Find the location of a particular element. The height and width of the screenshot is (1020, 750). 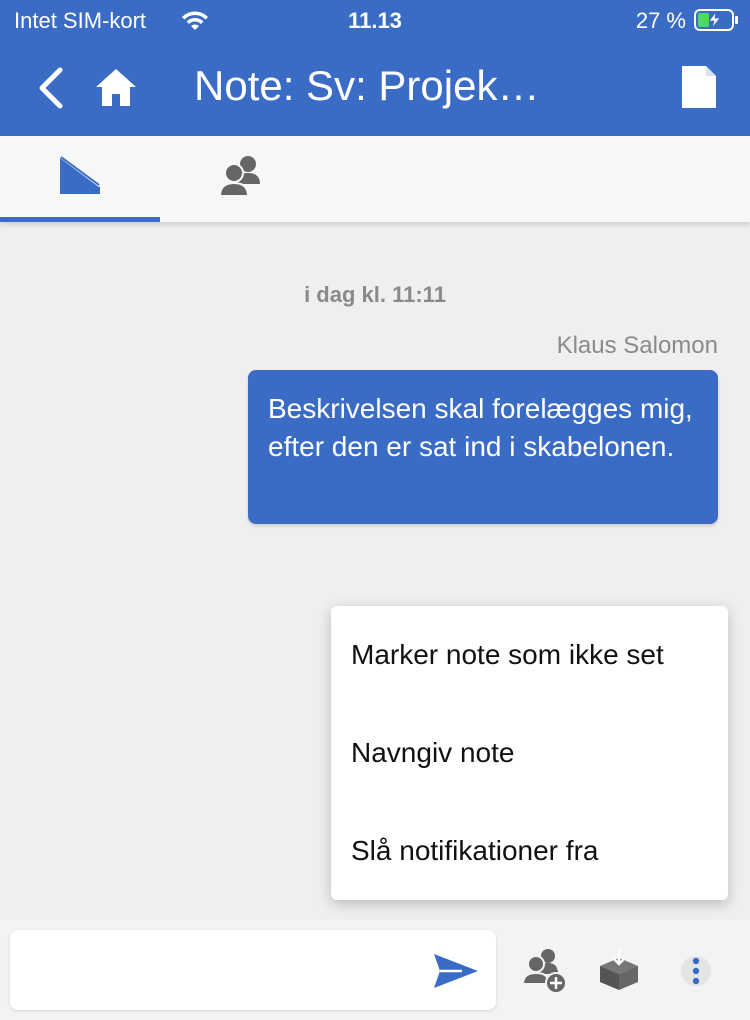

menu-item-mute-notifications: Slå notifikationer fra is located at coordinates (529, 851).